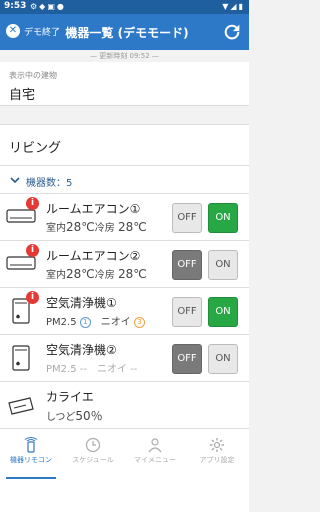  I want to click on device-status: PM2.5 1 ニオイ 3, so click(95, 320).